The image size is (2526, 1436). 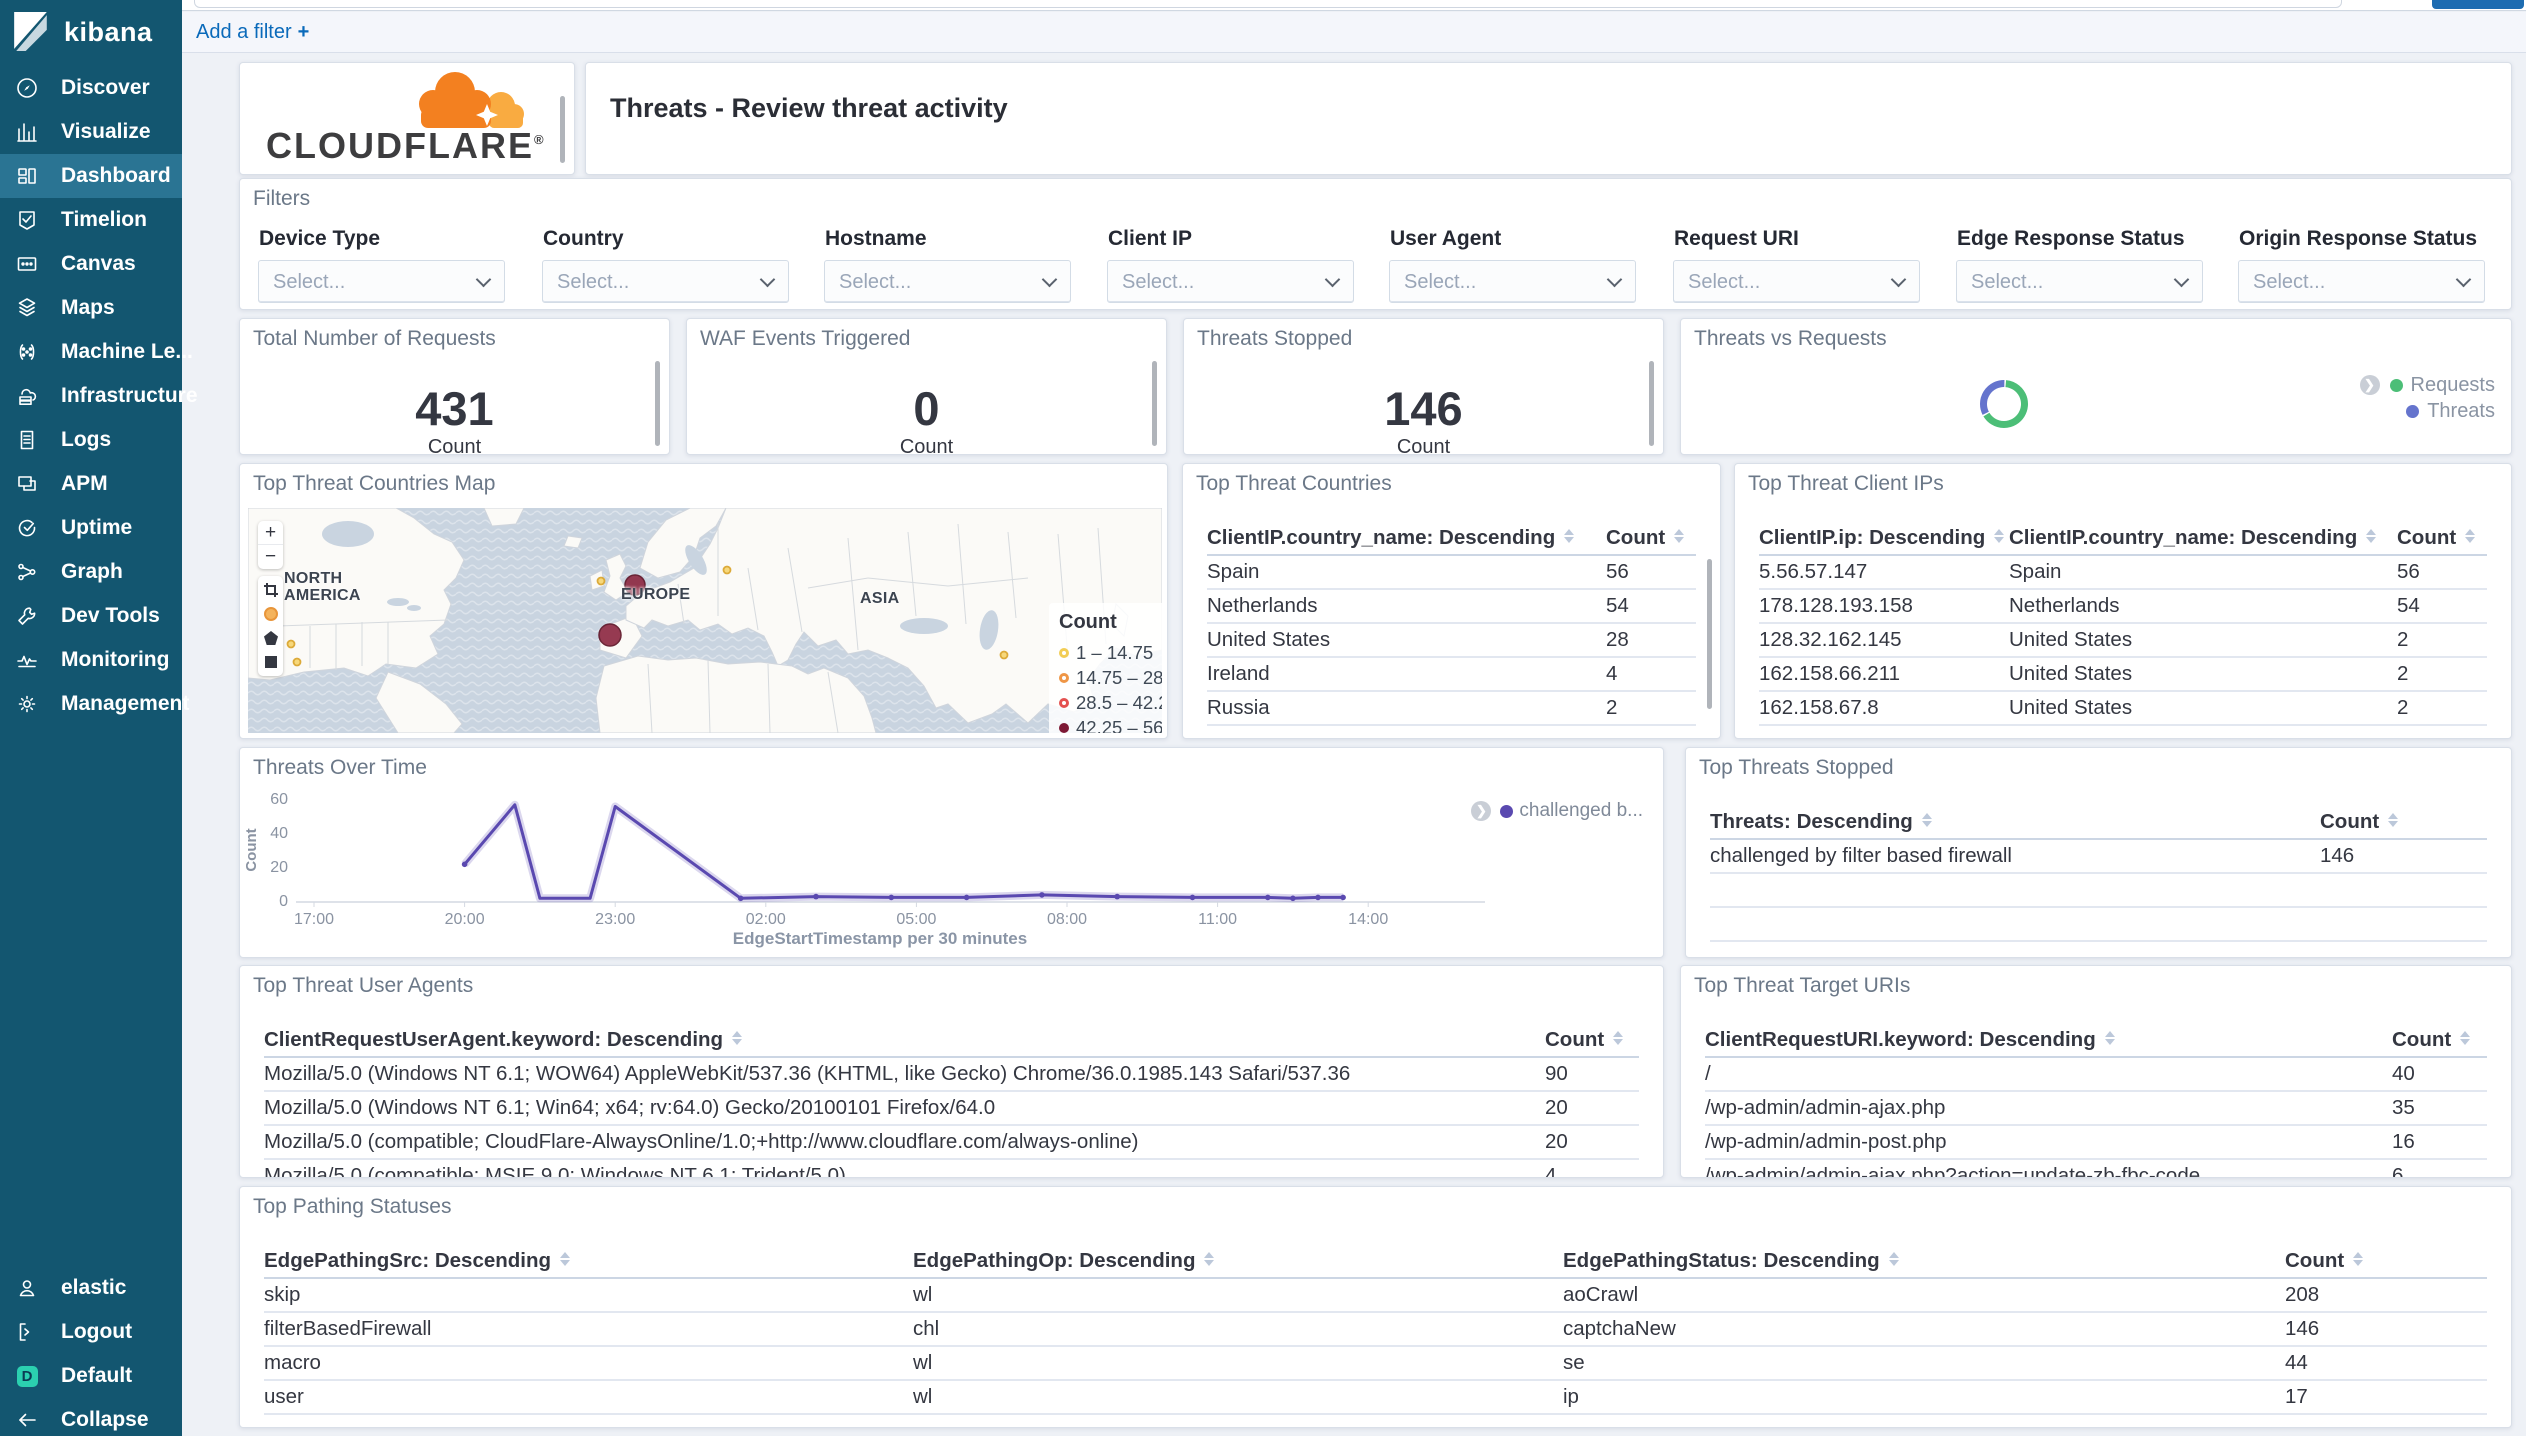 I want to click on map-legend-item: 42.25 – 56, so click(x=1110, y=724).